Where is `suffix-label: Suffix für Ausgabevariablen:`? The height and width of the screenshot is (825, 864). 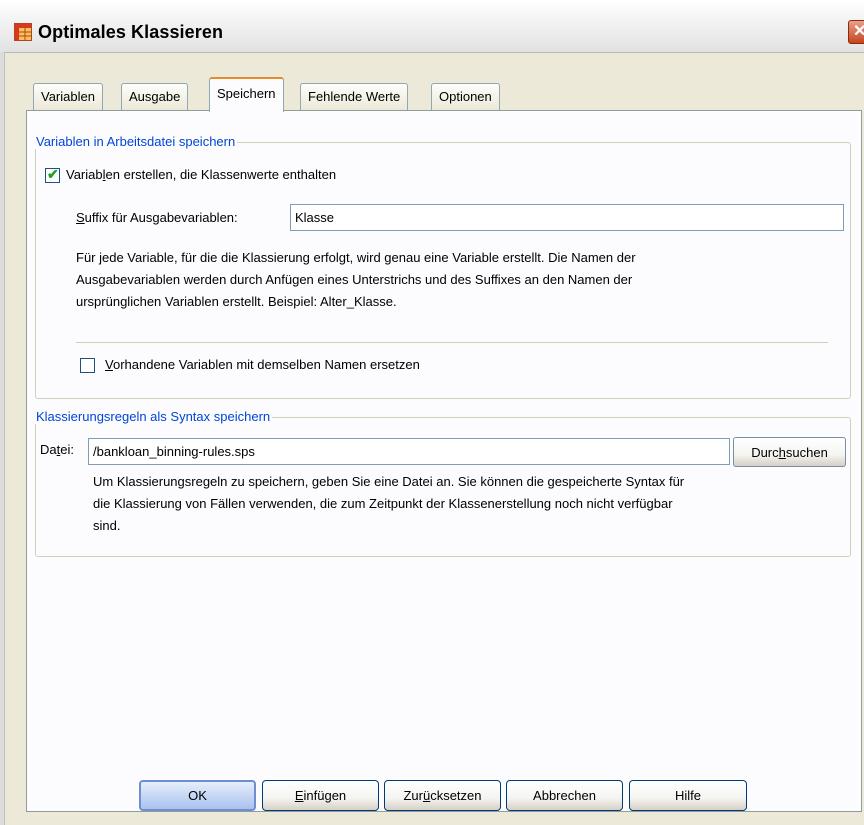
suffix-label: Suffix für Ausgabevariablen: is located at coordinates (157, 217).